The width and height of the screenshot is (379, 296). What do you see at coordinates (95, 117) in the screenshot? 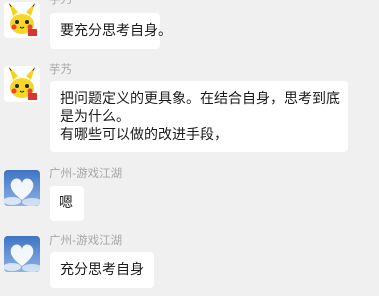
I see `message-text: 是为什么。` at bounding box center [95, 117].